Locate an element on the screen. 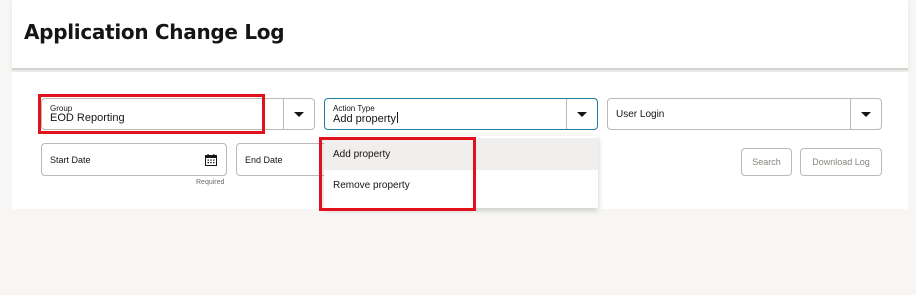 The image size is (916, 295). end-date-label: End Date is located at coordinates (264, 160).